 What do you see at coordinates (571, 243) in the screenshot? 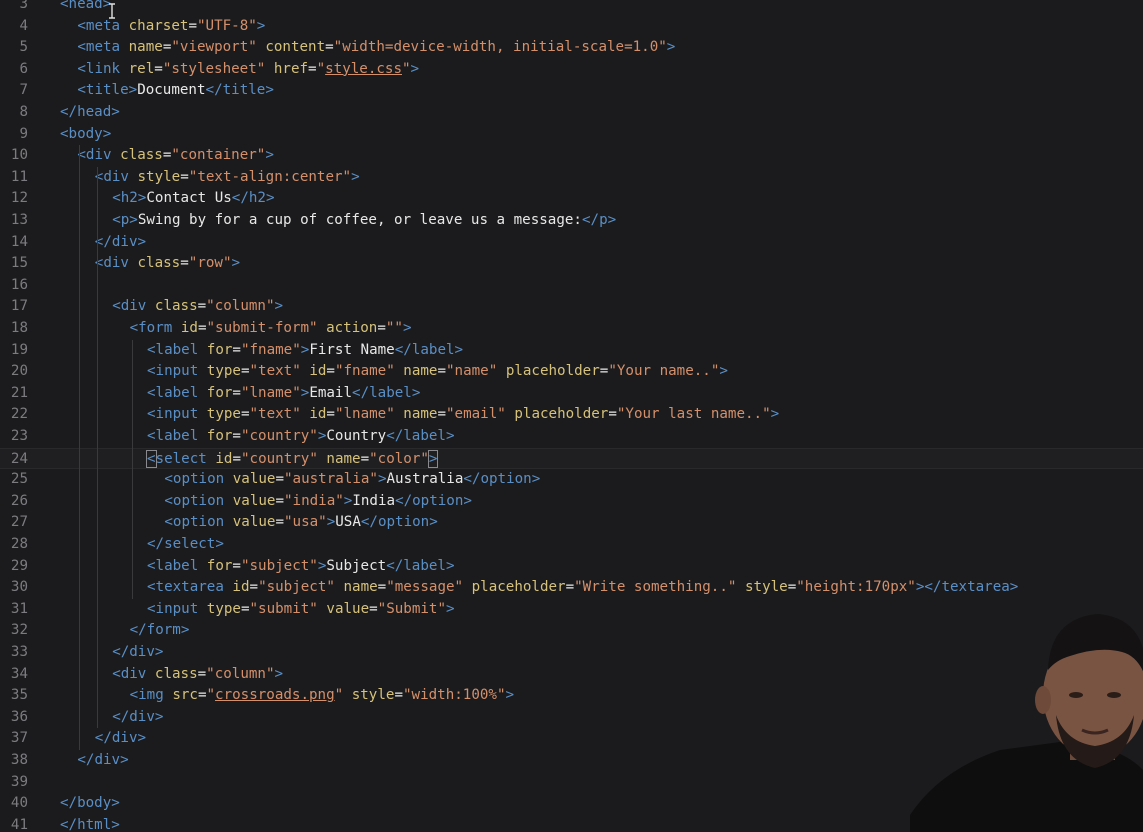
I see `code-line: 14 </div>` at bounding box center [571, 243].